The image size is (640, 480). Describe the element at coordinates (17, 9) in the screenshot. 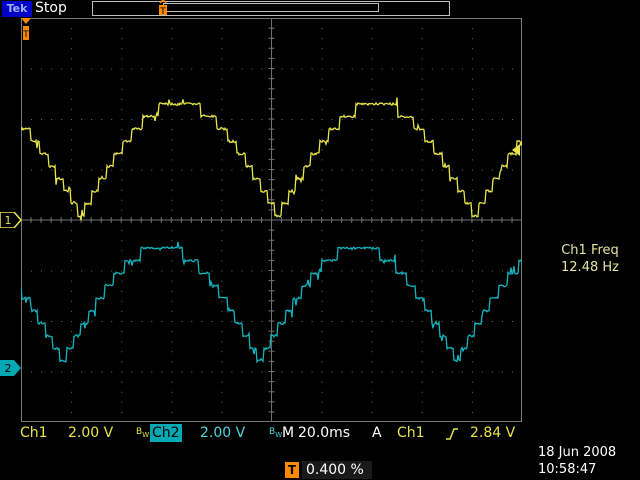

I see `tek-logo: Tek` at that location.